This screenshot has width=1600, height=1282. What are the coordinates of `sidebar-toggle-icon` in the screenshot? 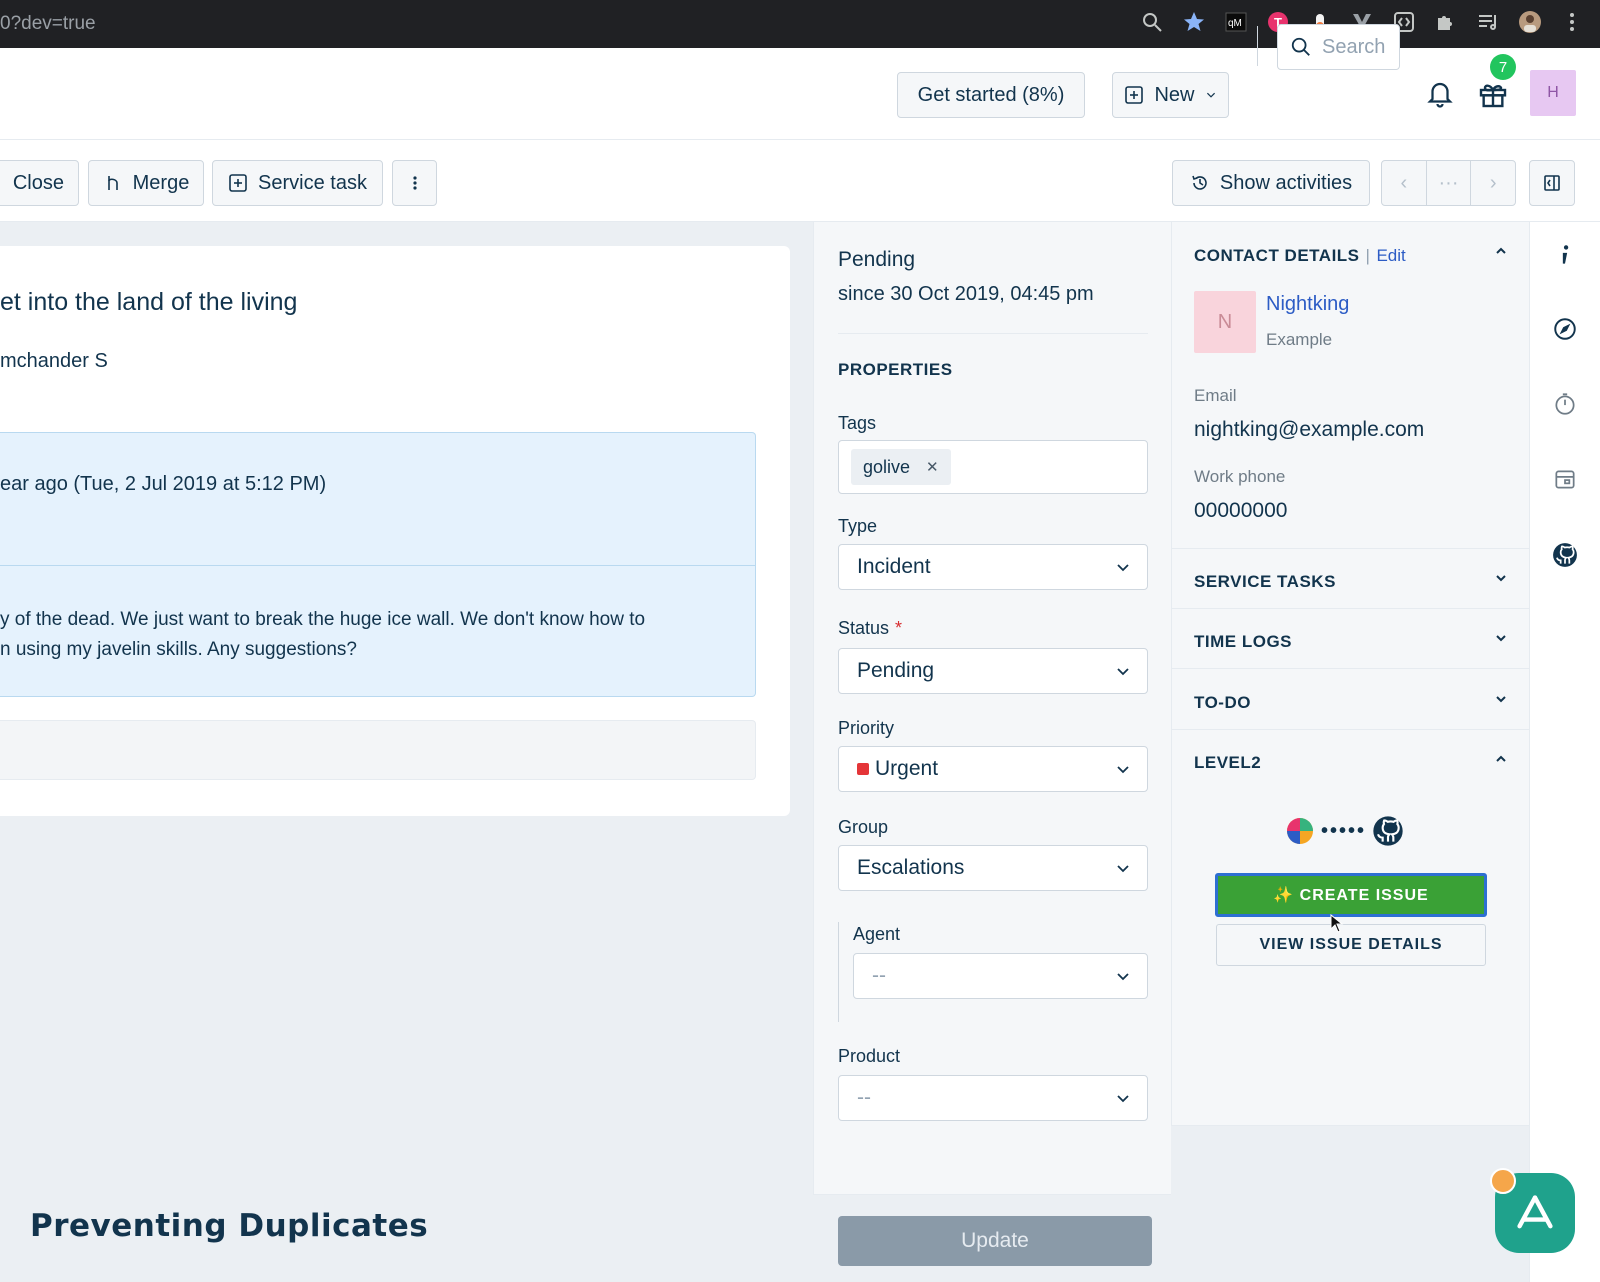 It's located at (1552, 183).